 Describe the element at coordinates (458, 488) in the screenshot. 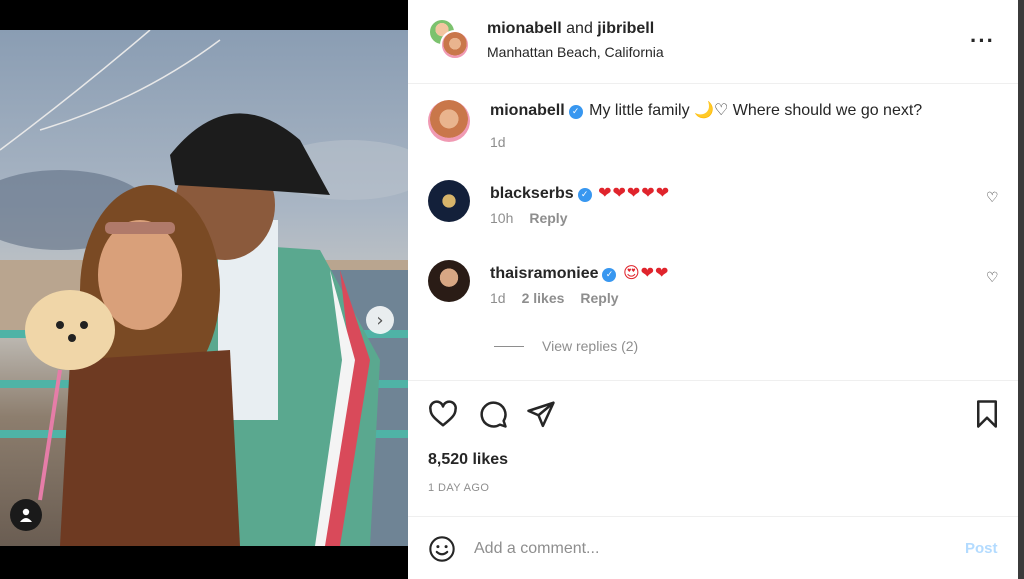

I see `post-timestamp: 1 DAY AGO` at that location.